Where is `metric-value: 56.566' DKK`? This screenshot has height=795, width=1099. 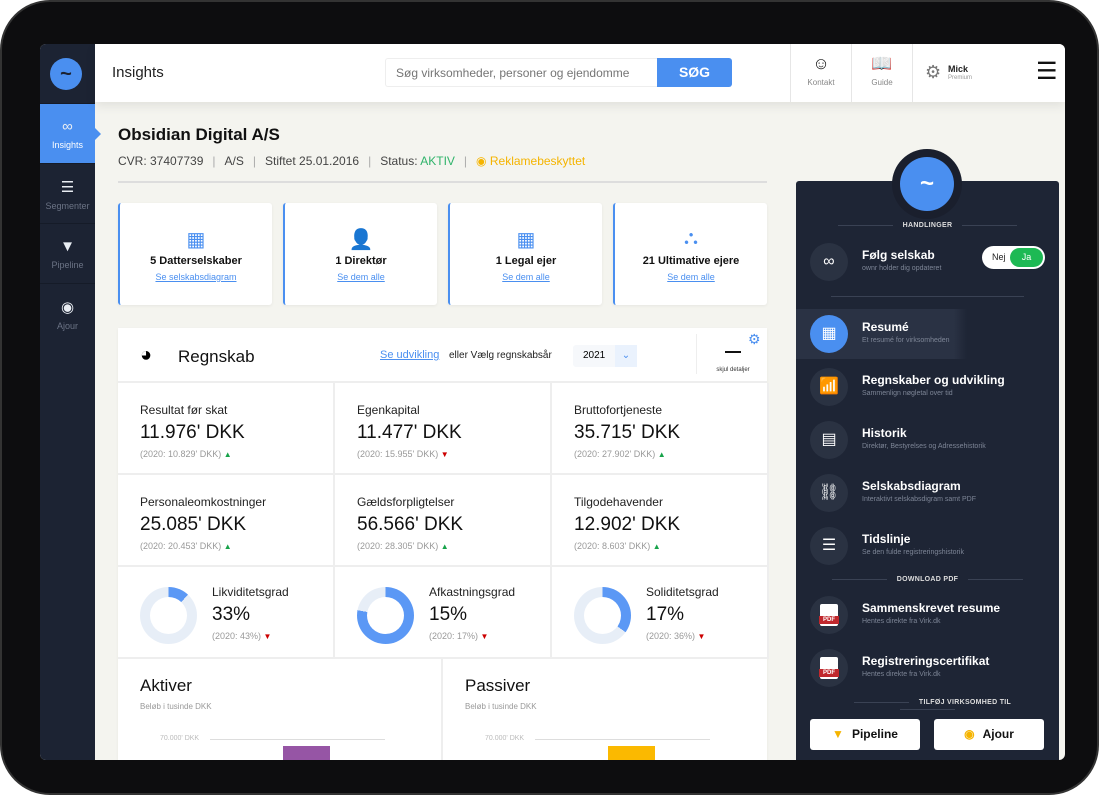
metric-value: 56.566' DKK is located at coordinates (410, 524).